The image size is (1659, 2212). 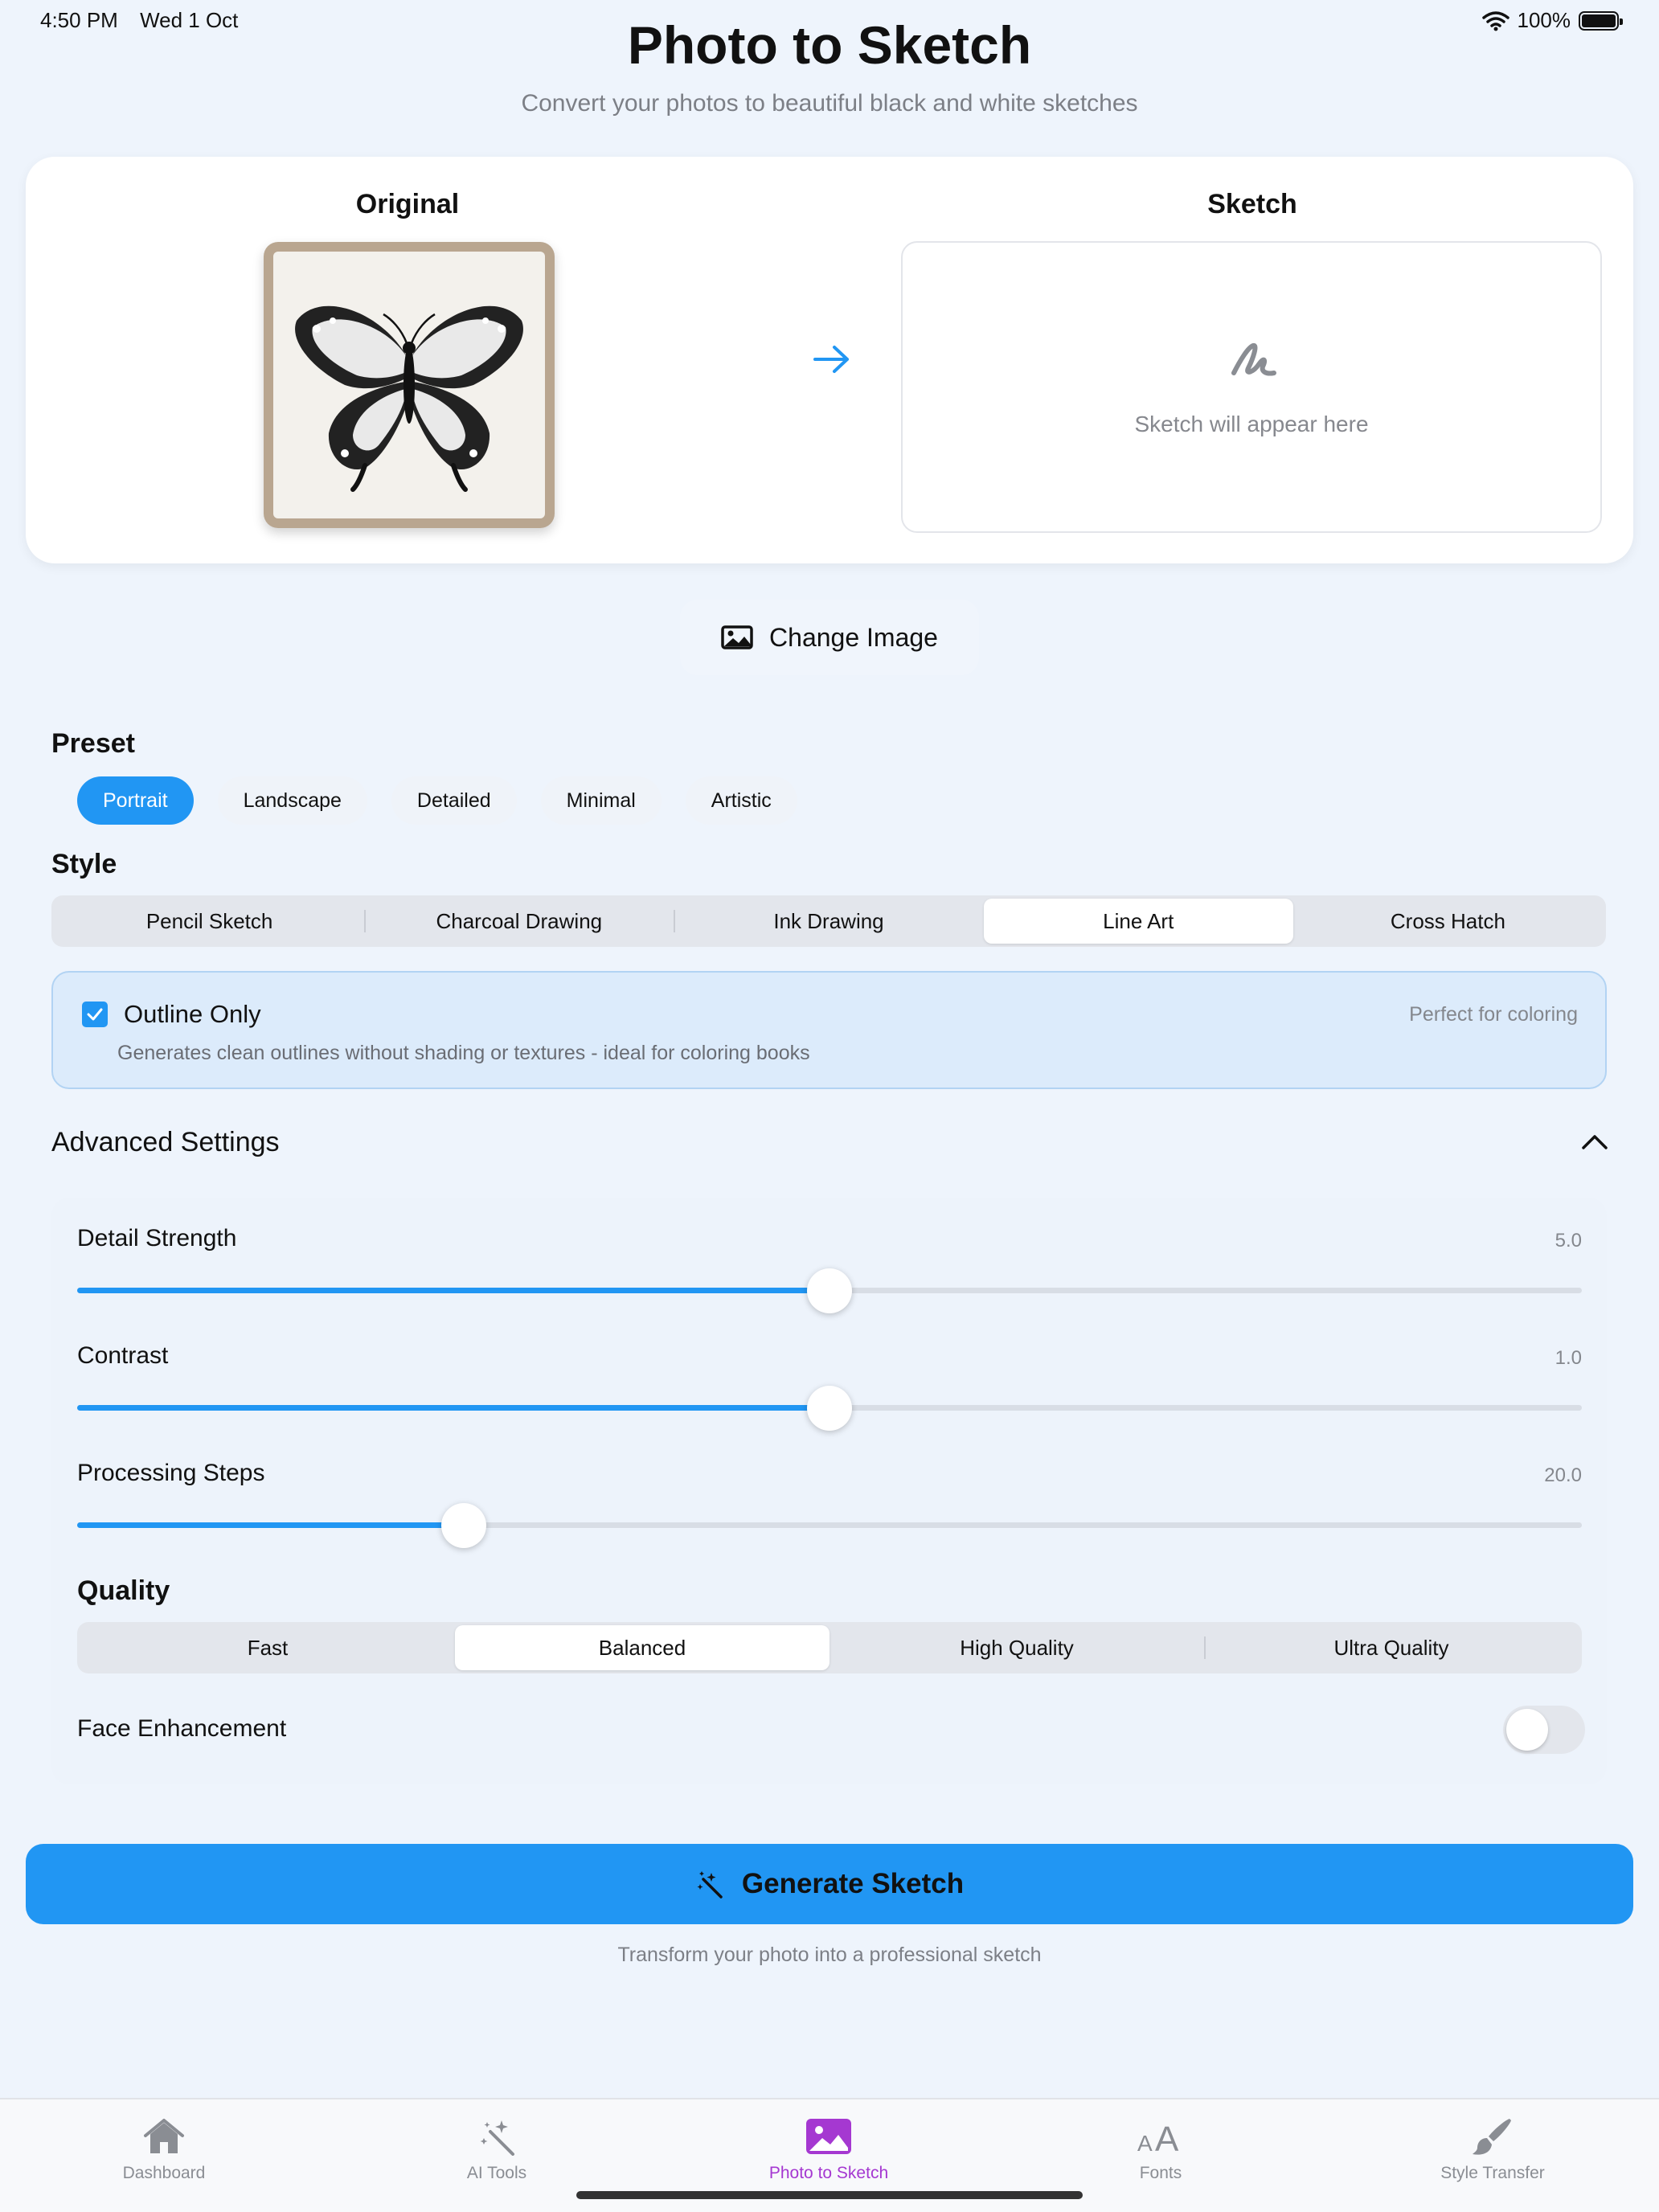 I want to click on style-option-charcoal-drawing: Charcoal Drawing, so click(x=519, y=921).